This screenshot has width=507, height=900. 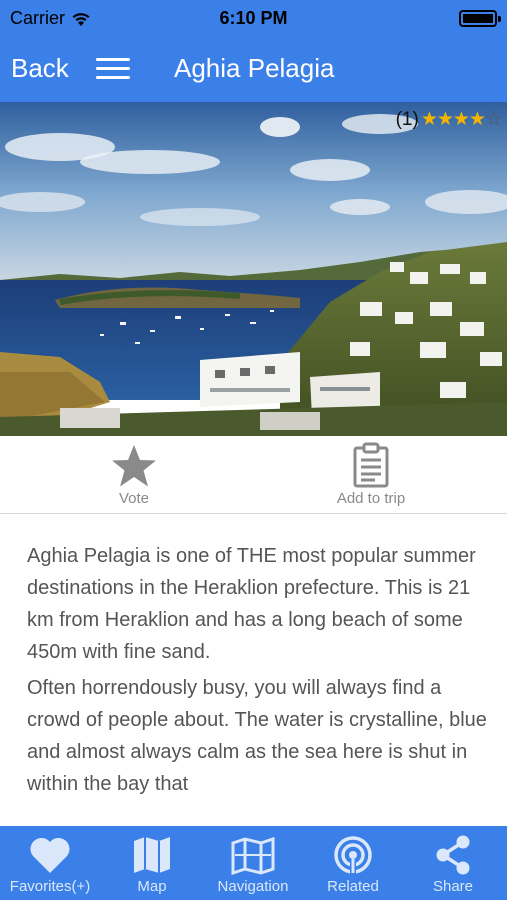 What do you see at coordinates (371, 465) in the screenshot?
I see `clipboard-icon` at bounding box center [371, 465].